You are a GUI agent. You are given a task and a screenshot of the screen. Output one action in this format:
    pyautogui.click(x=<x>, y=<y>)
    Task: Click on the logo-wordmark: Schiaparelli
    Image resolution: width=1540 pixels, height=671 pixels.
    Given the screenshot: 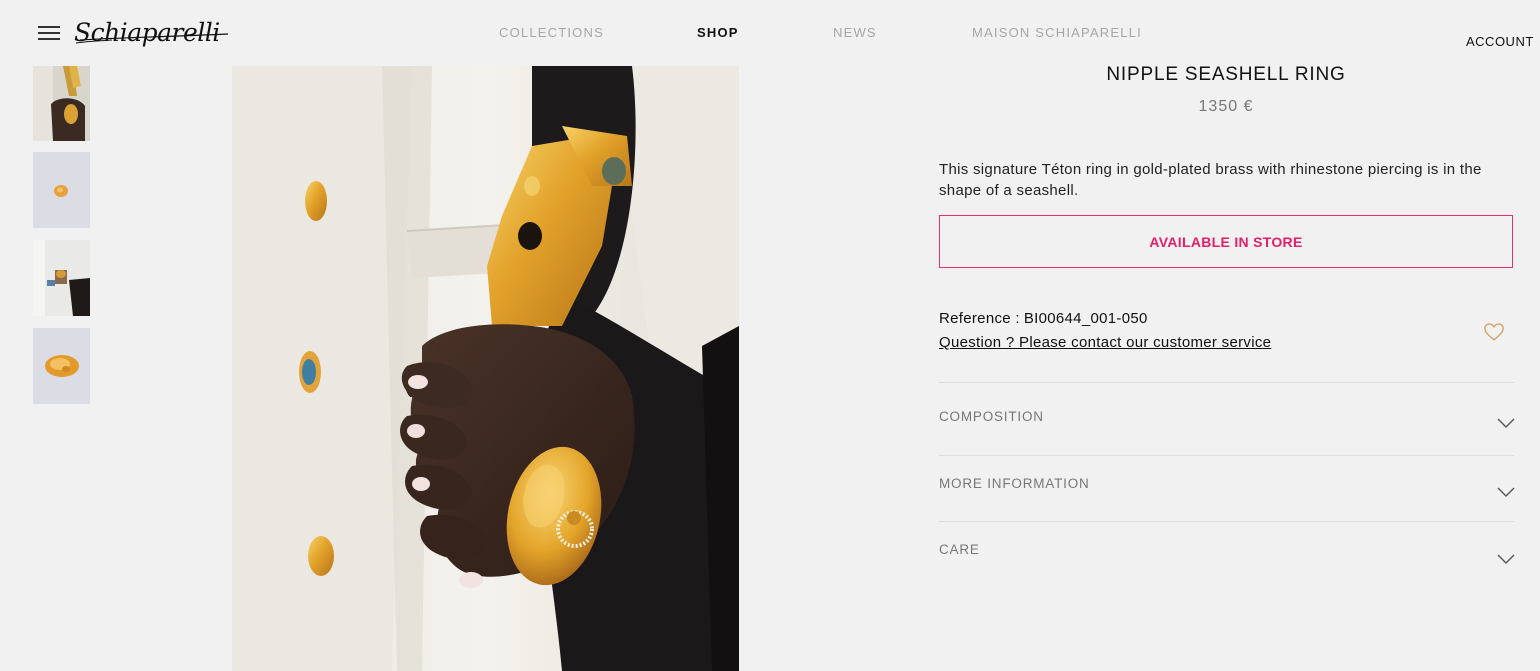 What is the action you would take?
    pyautogui.click(x=147, y=32)
    